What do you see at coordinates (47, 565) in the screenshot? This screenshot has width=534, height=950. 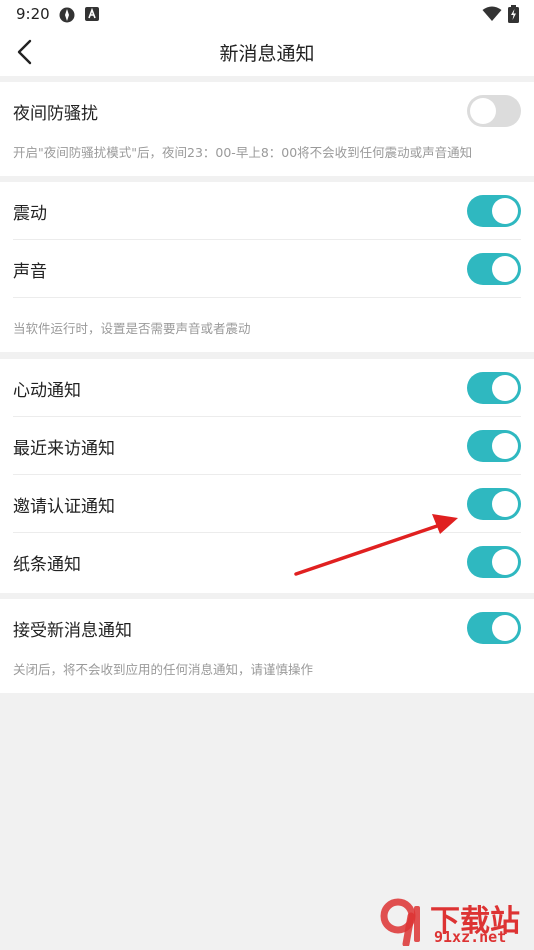 I see `row-label: 纸条通知` at bounding box center [47, 565].